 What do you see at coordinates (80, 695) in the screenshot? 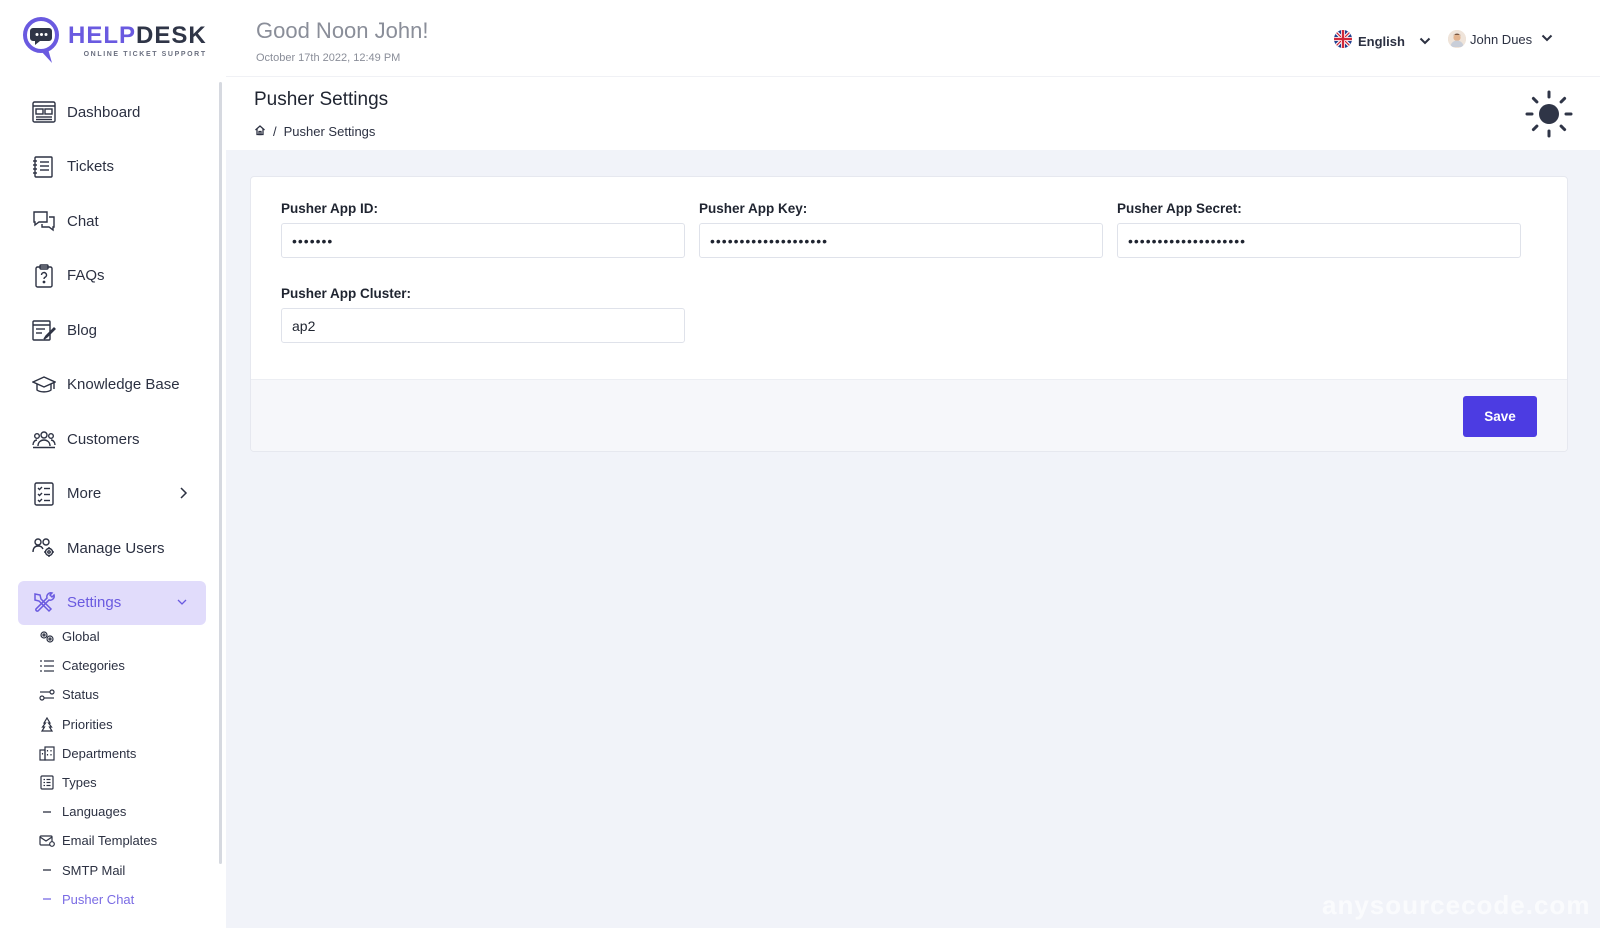
I see `subnav-item-label: Status` at bounding box center [80, 695].